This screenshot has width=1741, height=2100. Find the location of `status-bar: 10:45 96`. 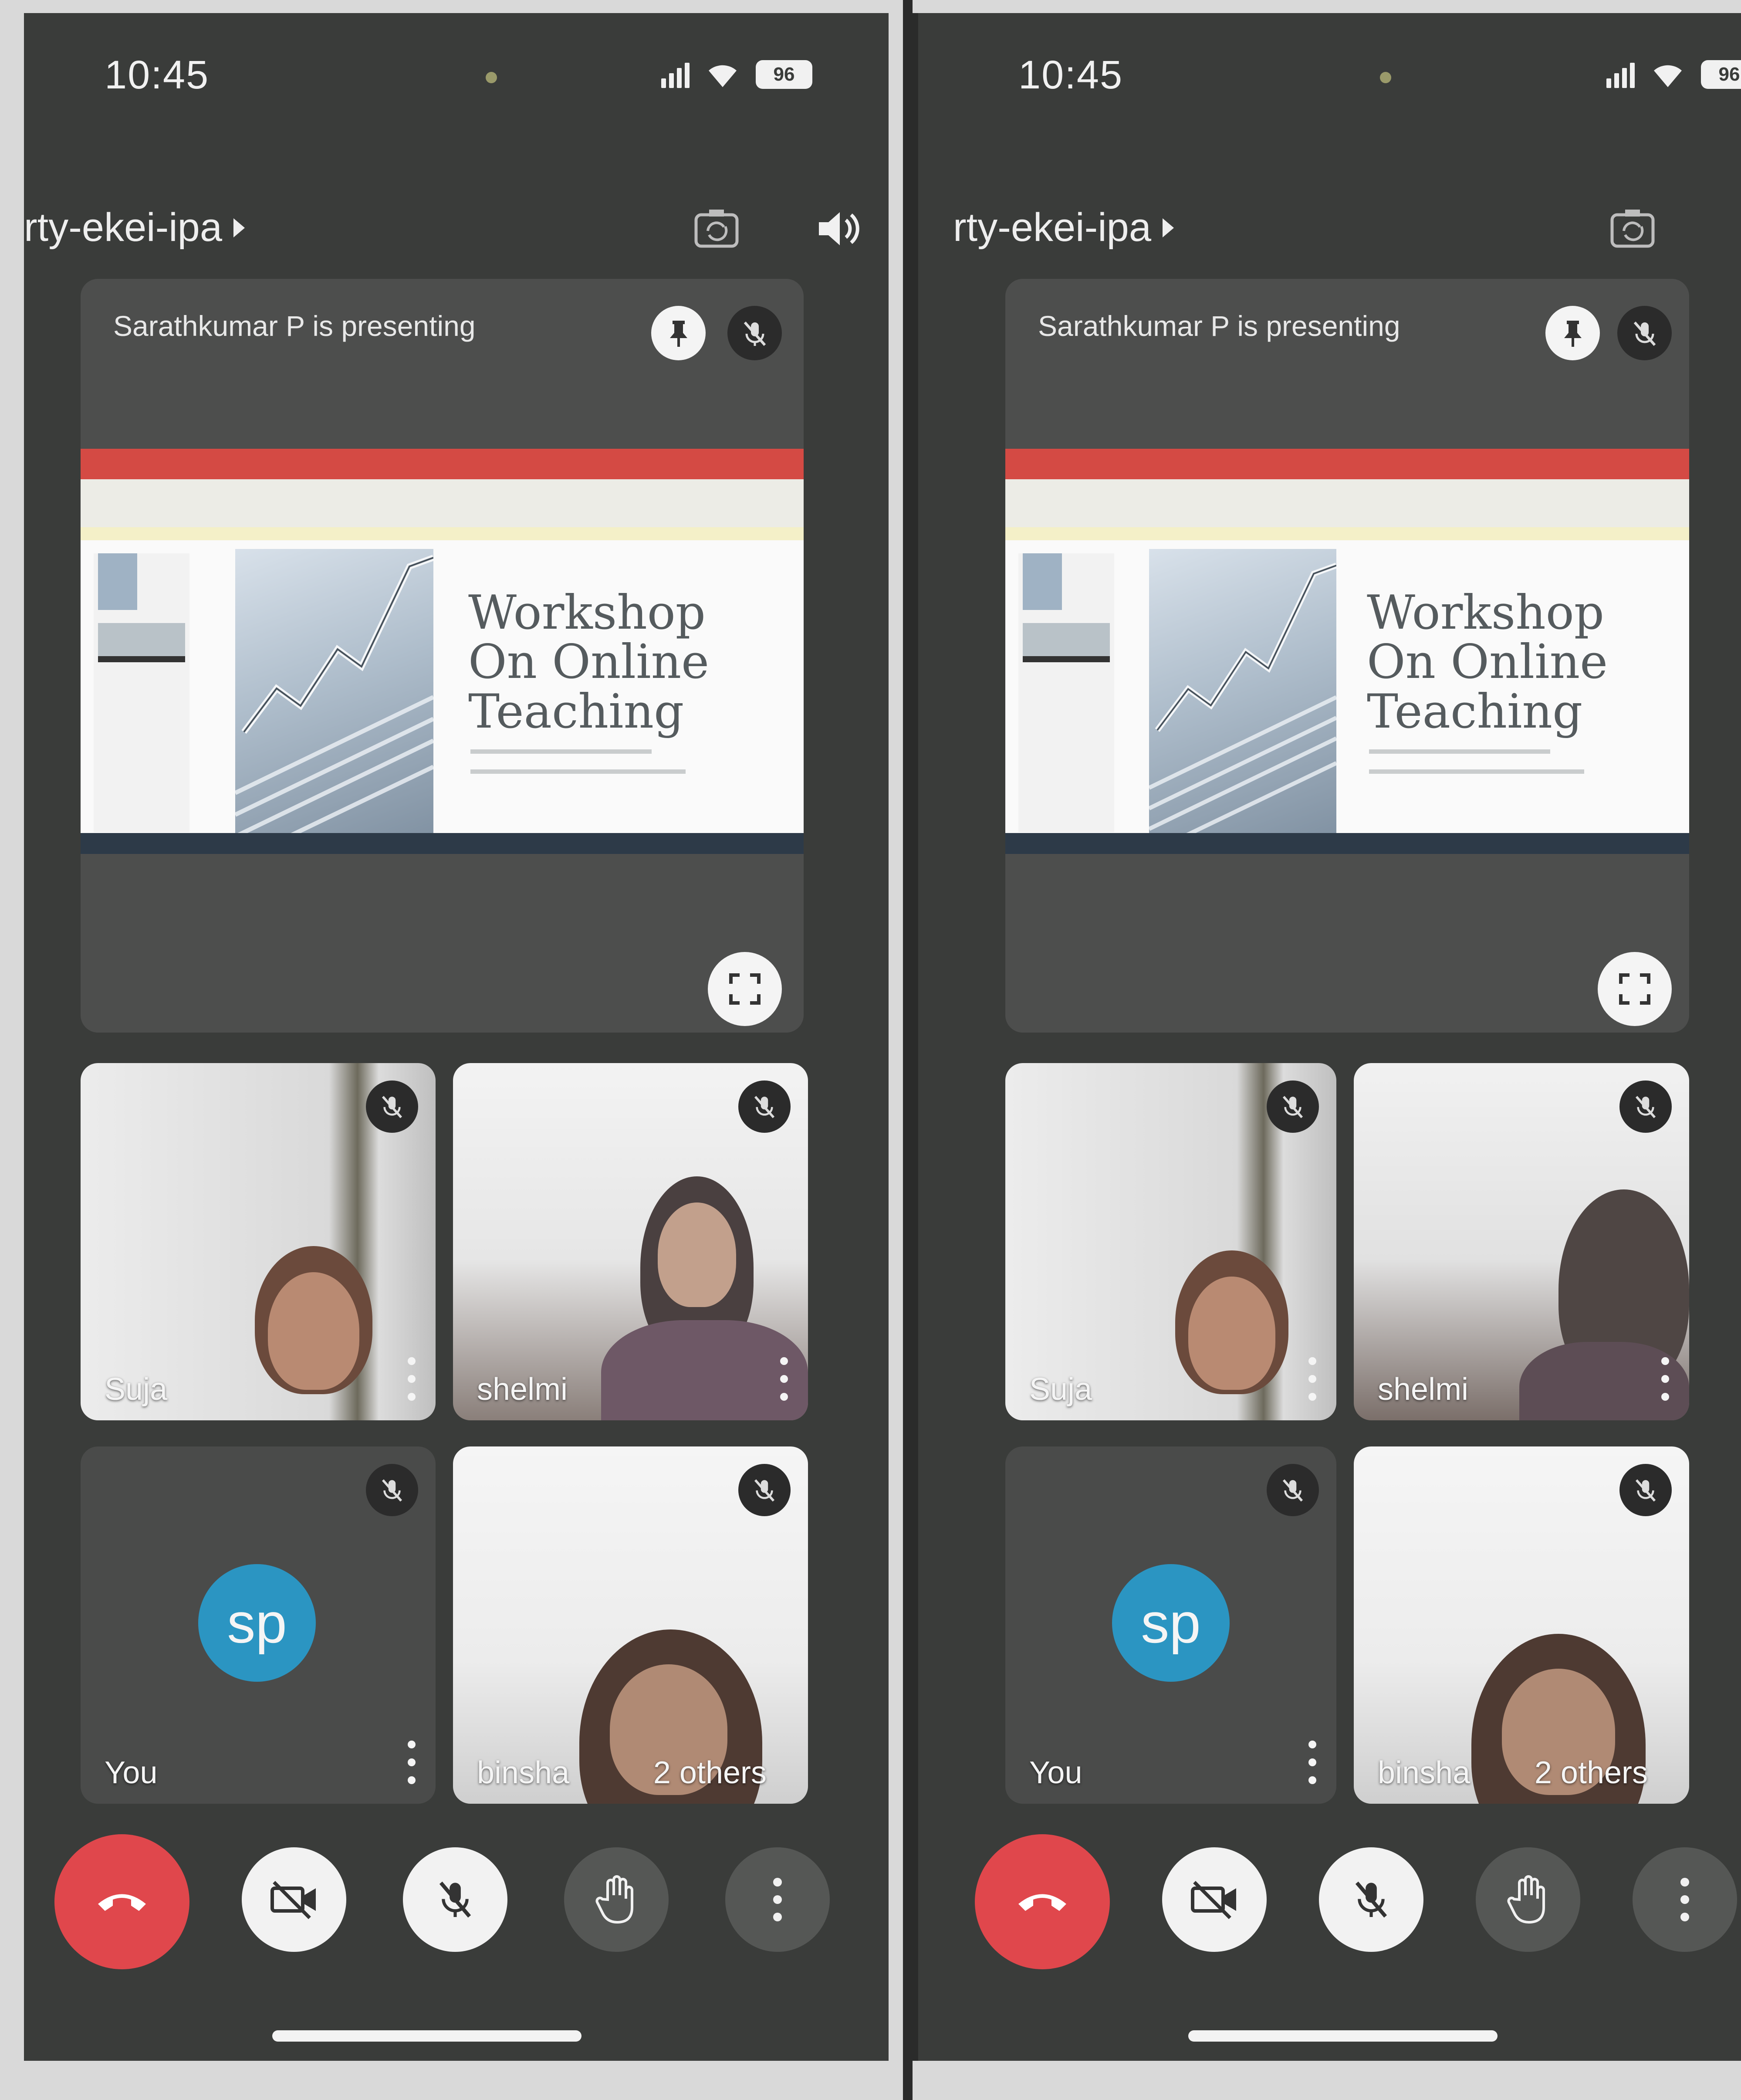

status-bar: 10:45 96 is located at coordinates (457, 74).